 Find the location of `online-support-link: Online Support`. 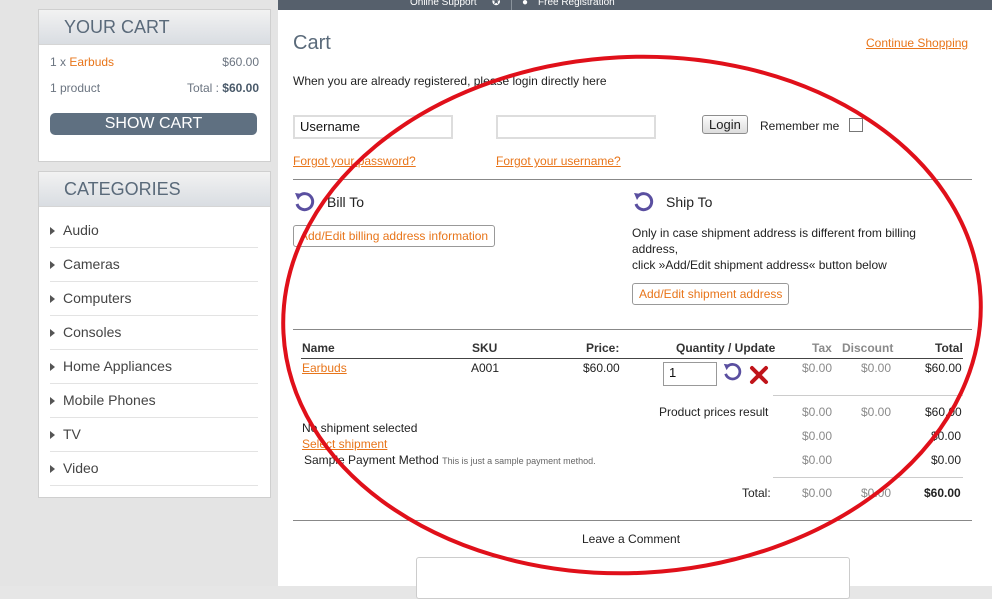

online-support-link: Online Support is located at coordinates (443, 4).